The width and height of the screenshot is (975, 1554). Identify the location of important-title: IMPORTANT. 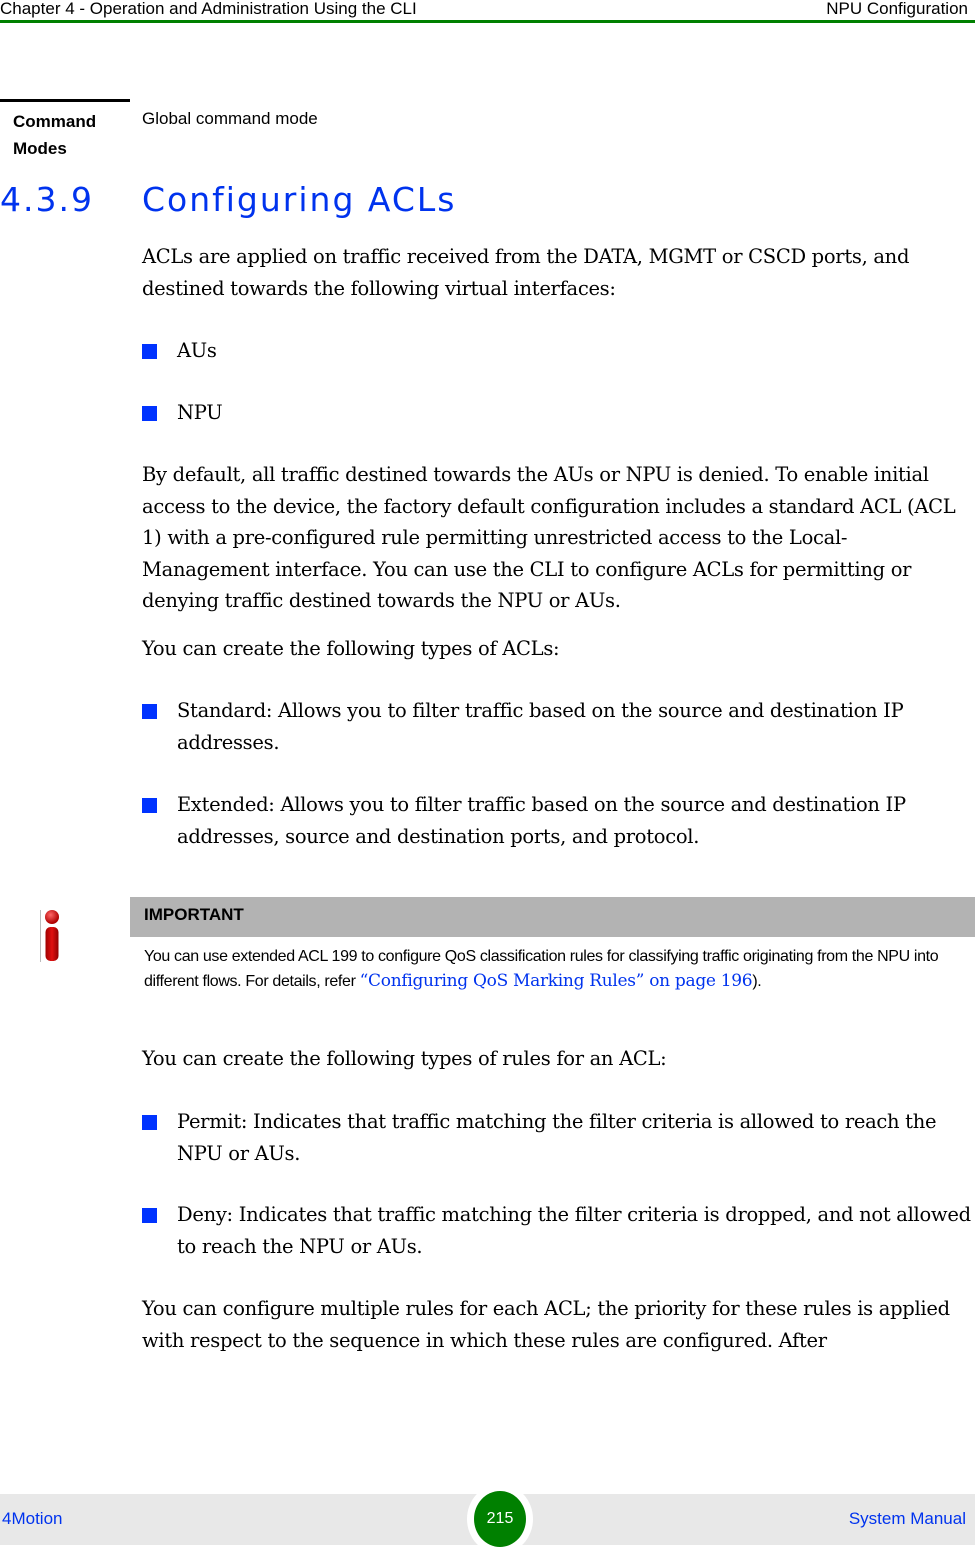
(194, 914).